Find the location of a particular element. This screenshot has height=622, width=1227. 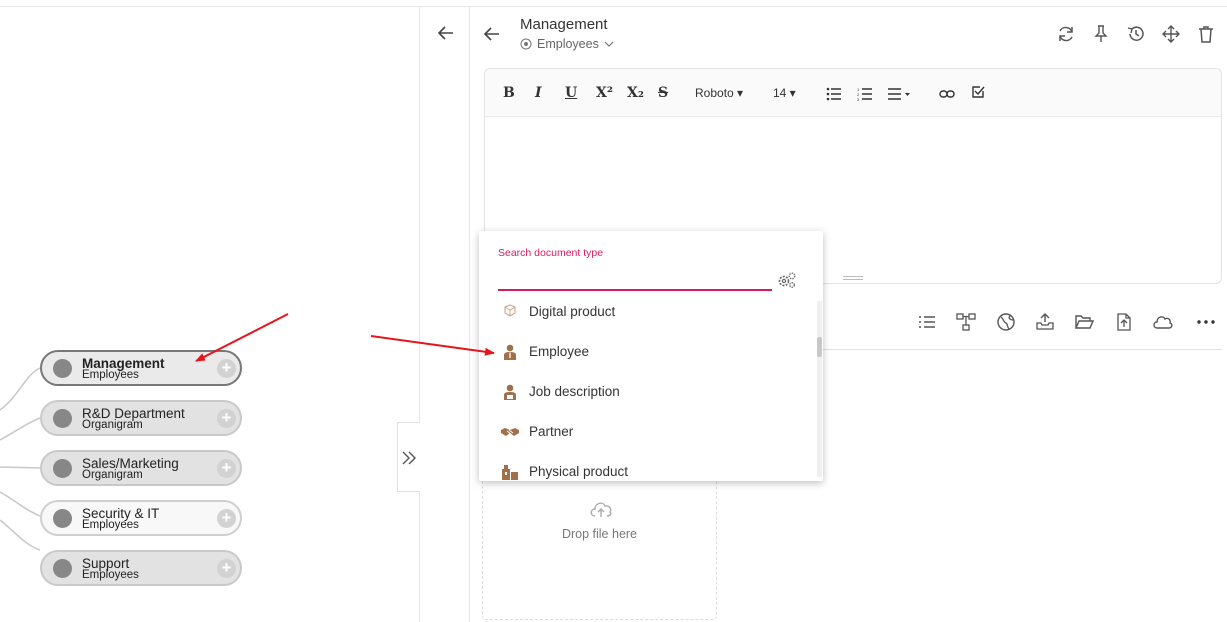

digital-product-icon is located at coordinates (510, 310).